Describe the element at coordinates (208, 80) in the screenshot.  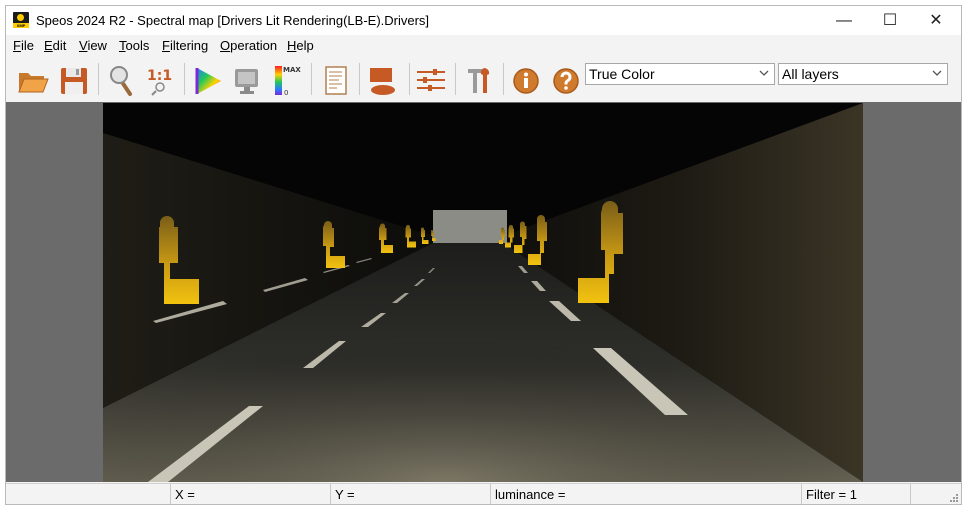
I see `color-gamut-icon` at that location.